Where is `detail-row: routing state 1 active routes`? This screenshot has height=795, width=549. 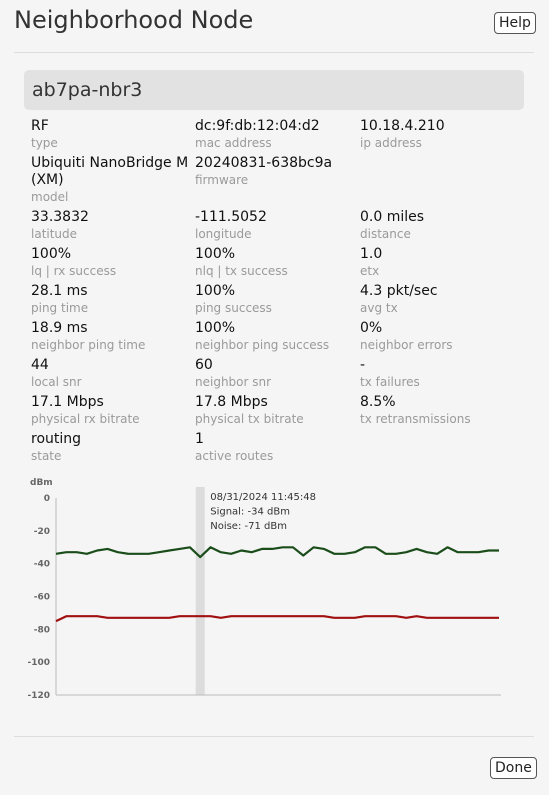 detail-row: routing state 1 active routes is located at coordinates (276, 449).